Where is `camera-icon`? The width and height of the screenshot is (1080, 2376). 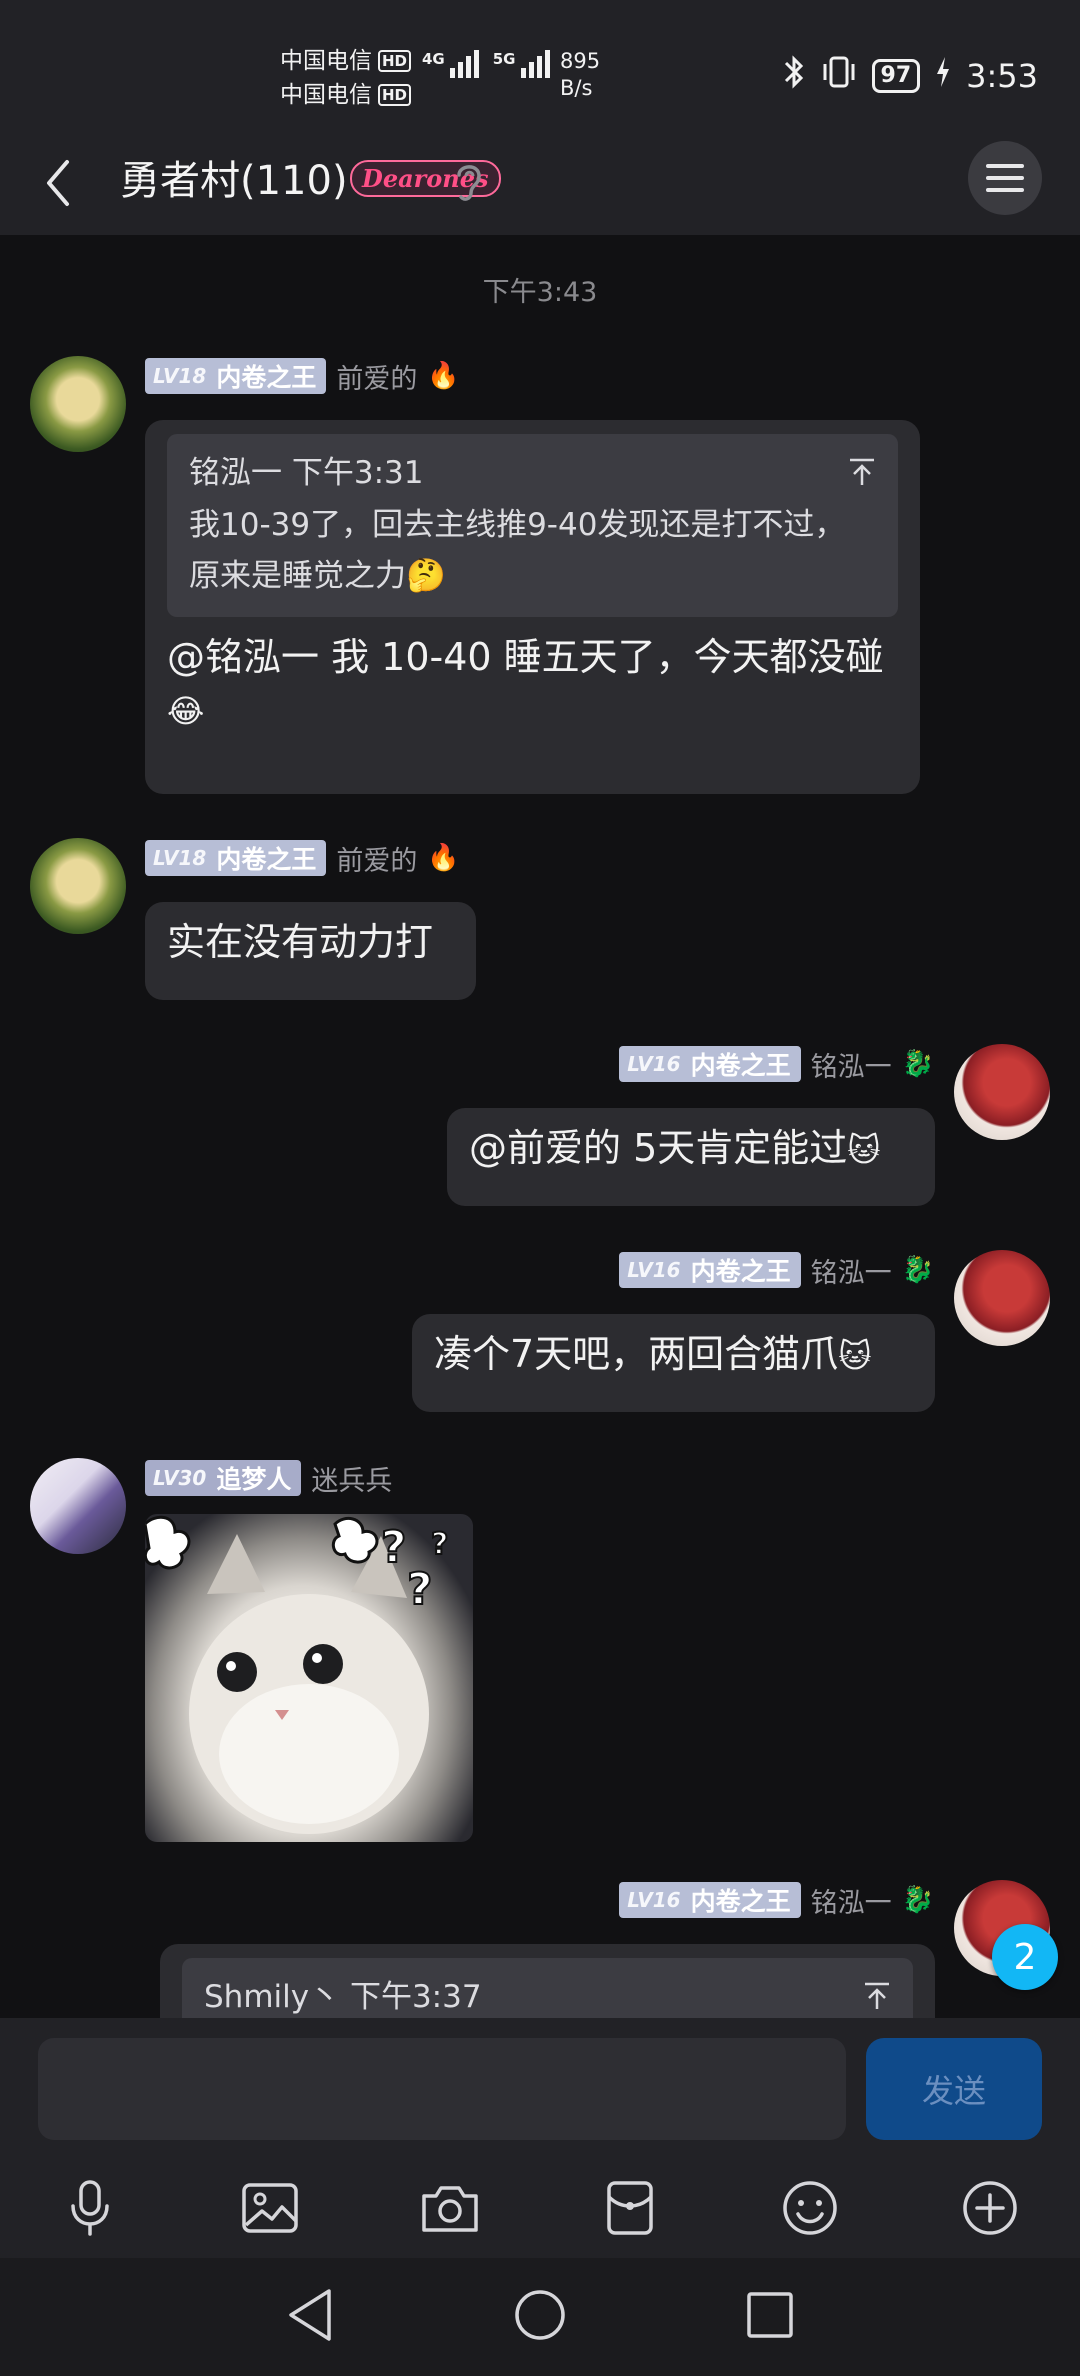
camera-icon is located at coordinates (450, 2209).